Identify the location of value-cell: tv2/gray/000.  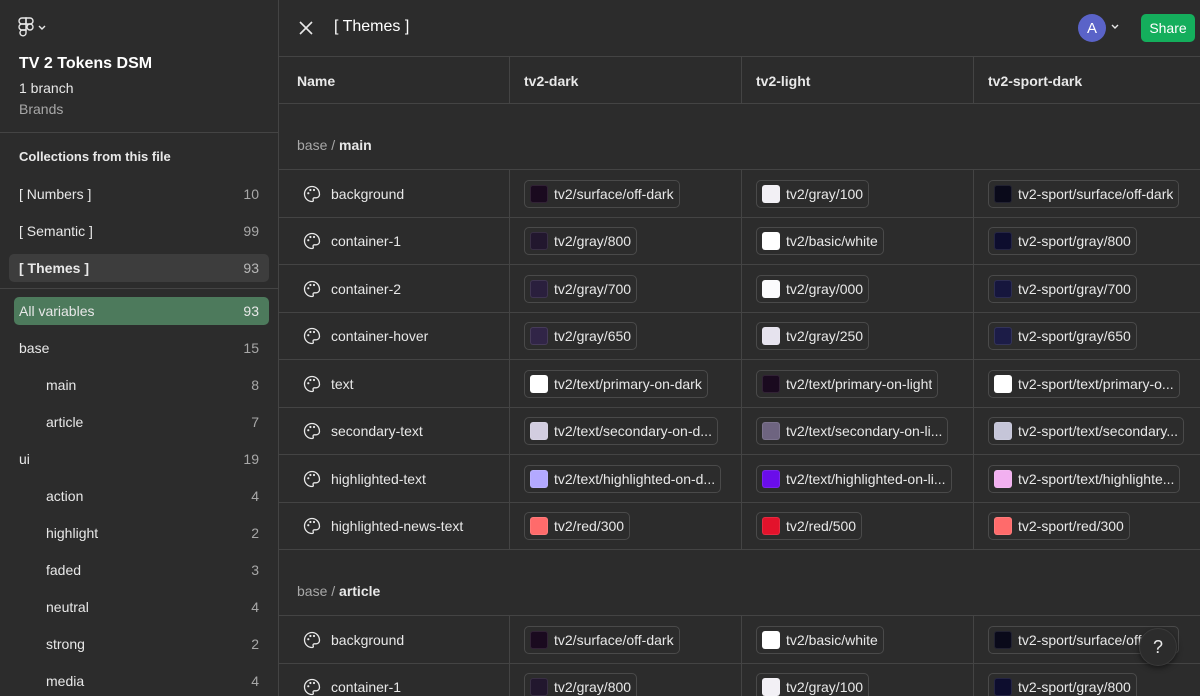
(813, 288).